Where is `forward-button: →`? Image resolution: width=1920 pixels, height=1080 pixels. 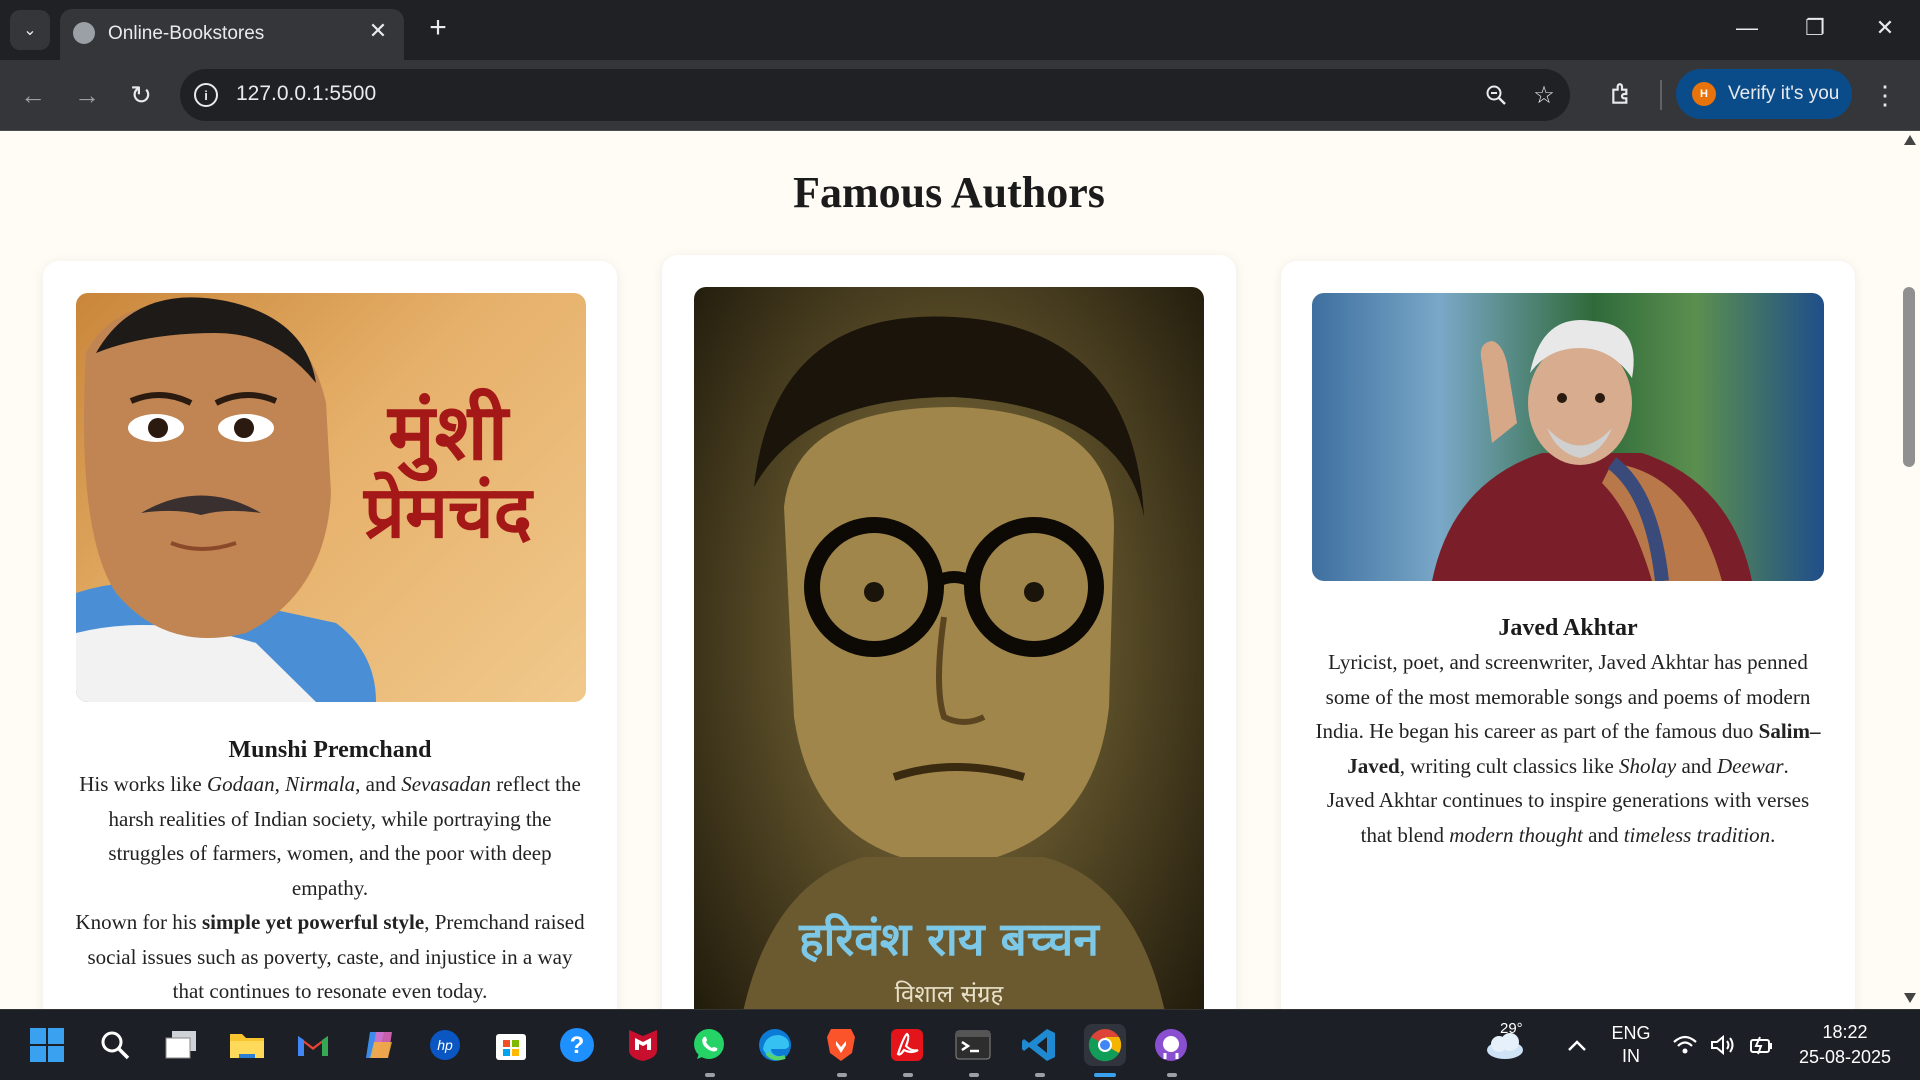
forward-button: → is located at coordinates (87, 95).